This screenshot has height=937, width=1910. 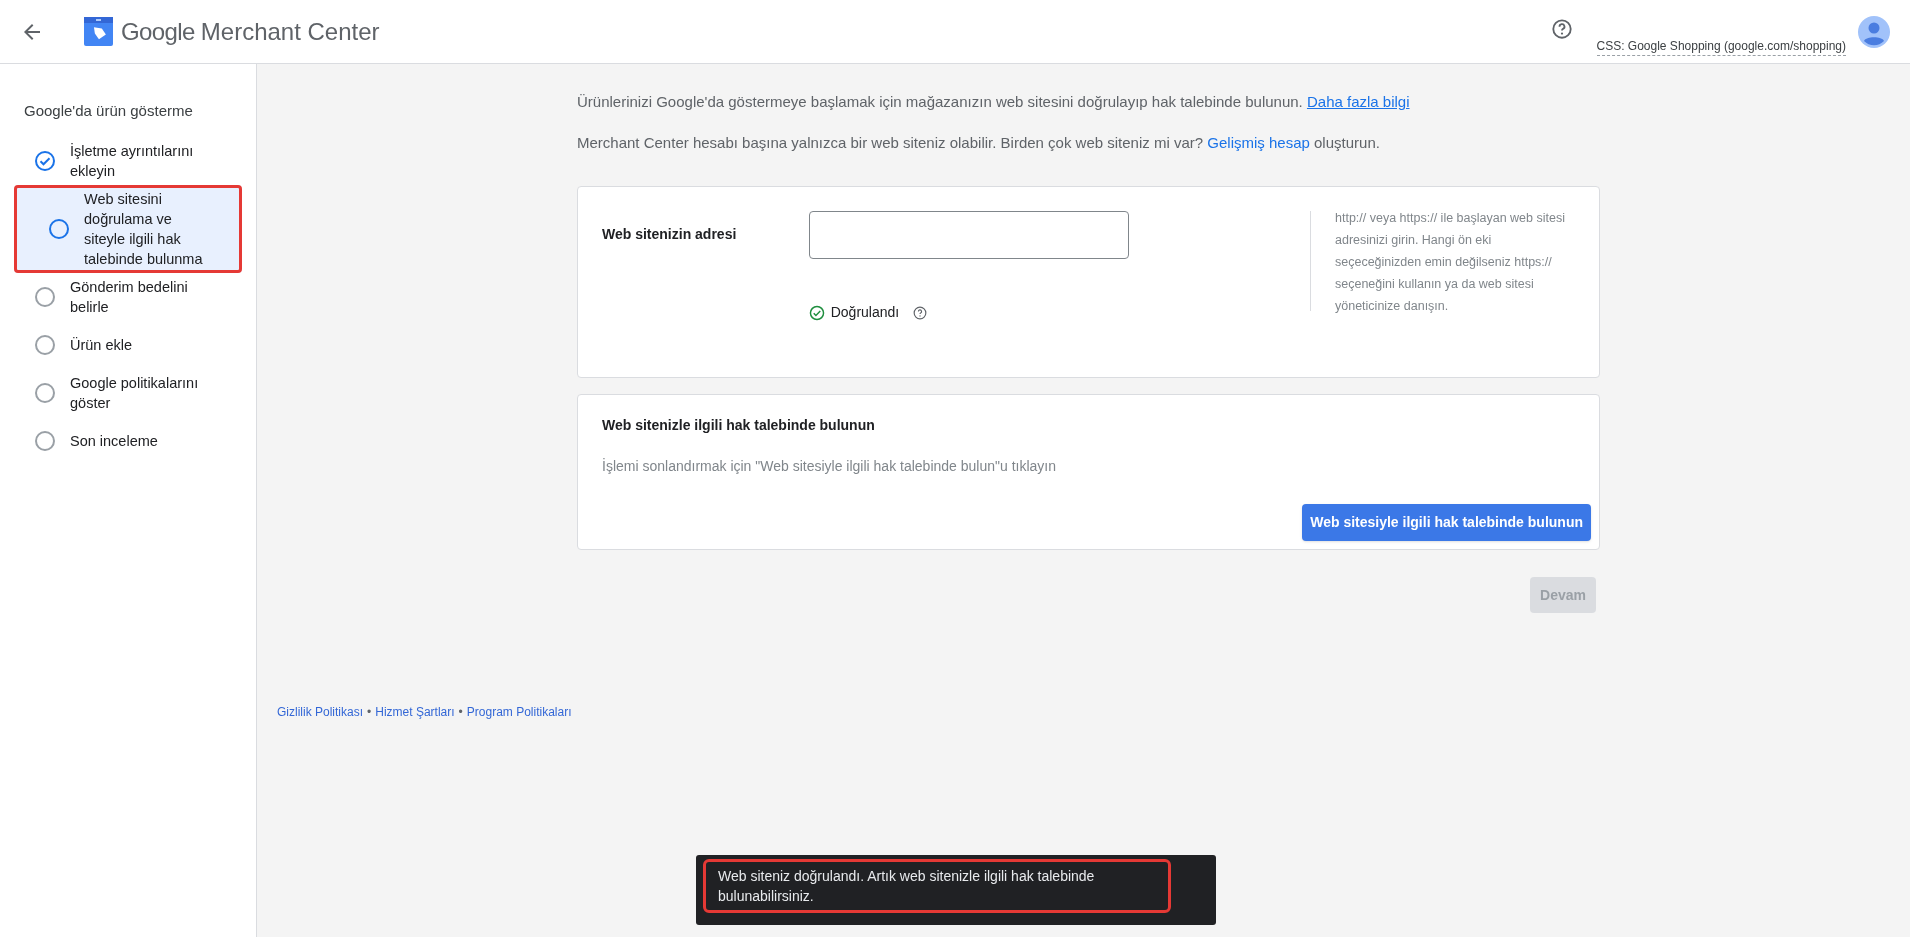 What do you see at coordinates (108, 111) in the screenshot?
I see `sidebar-heading: Google'da ürün gösterme` at bounding box center [108, 111].